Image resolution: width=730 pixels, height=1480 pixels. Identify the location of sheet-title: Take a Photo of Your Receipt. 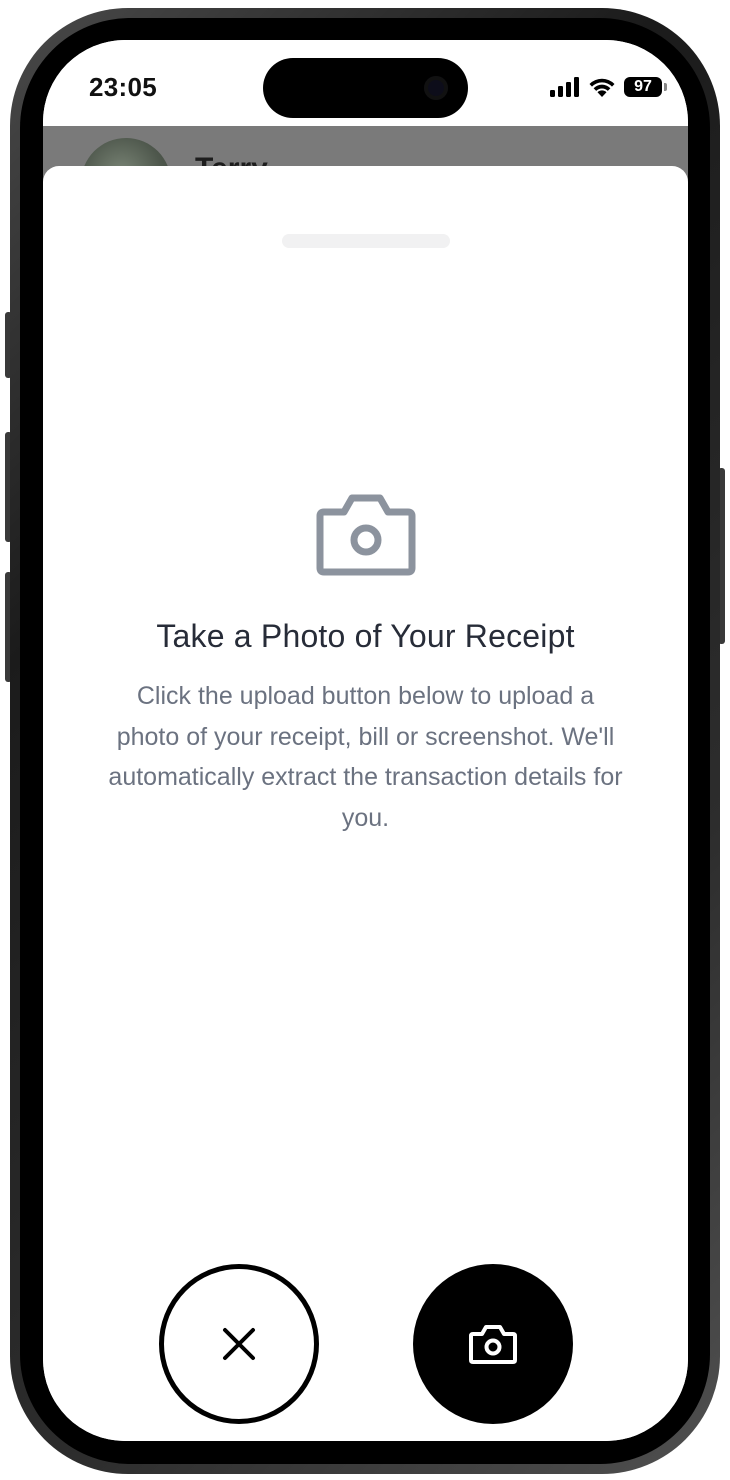
(365, 636).